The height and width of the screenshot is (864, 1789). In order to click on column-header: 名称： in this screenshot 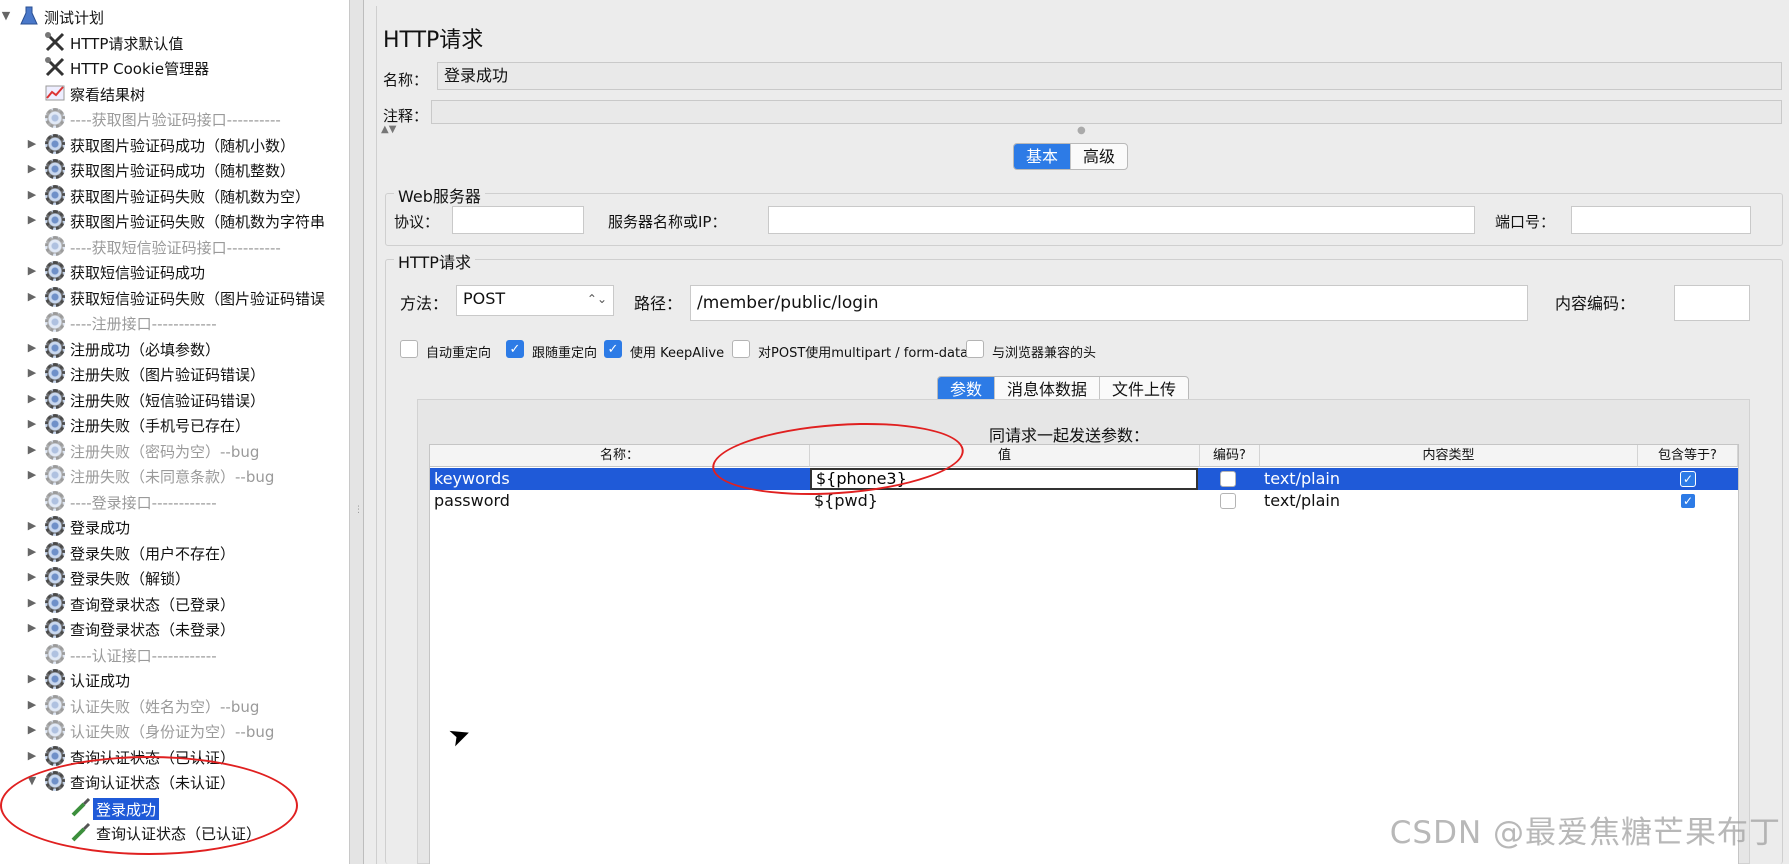, I will do `click(620, 456)`.